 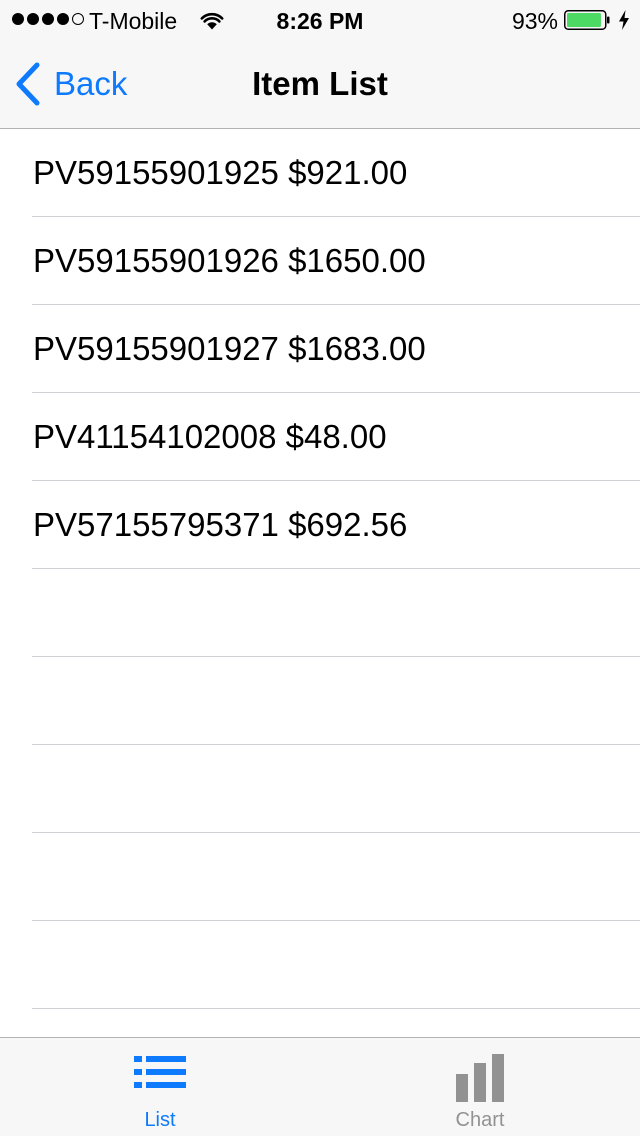 What do you see at coordinates (160, 1120) in the screenshot?
I see `tab-list-label: List` at bounding box center [160, 1120].